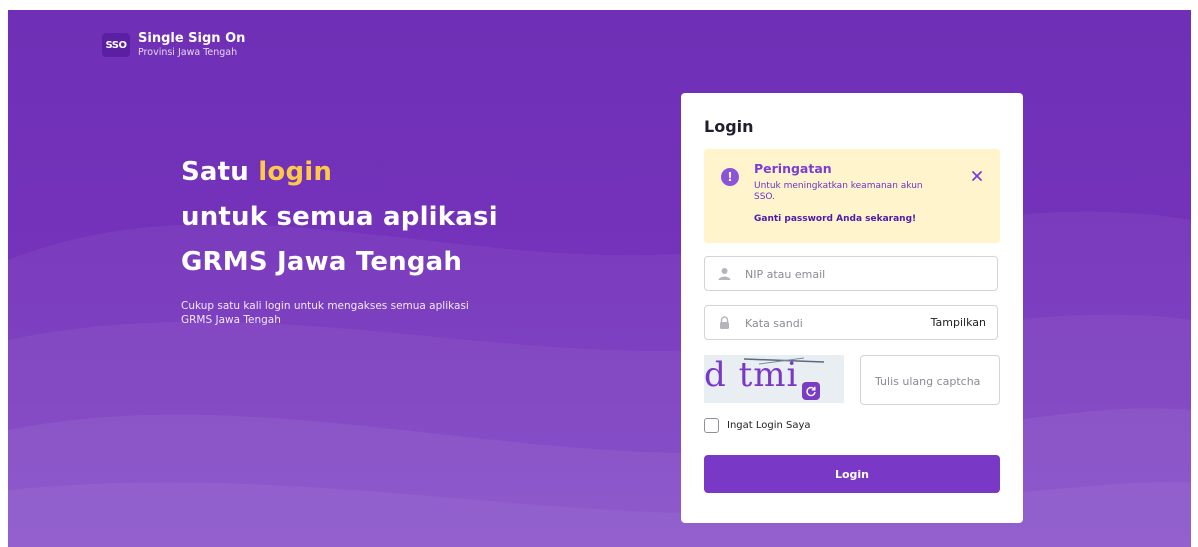  I want to click on captcha-image: d tmi, so click(774, 379).